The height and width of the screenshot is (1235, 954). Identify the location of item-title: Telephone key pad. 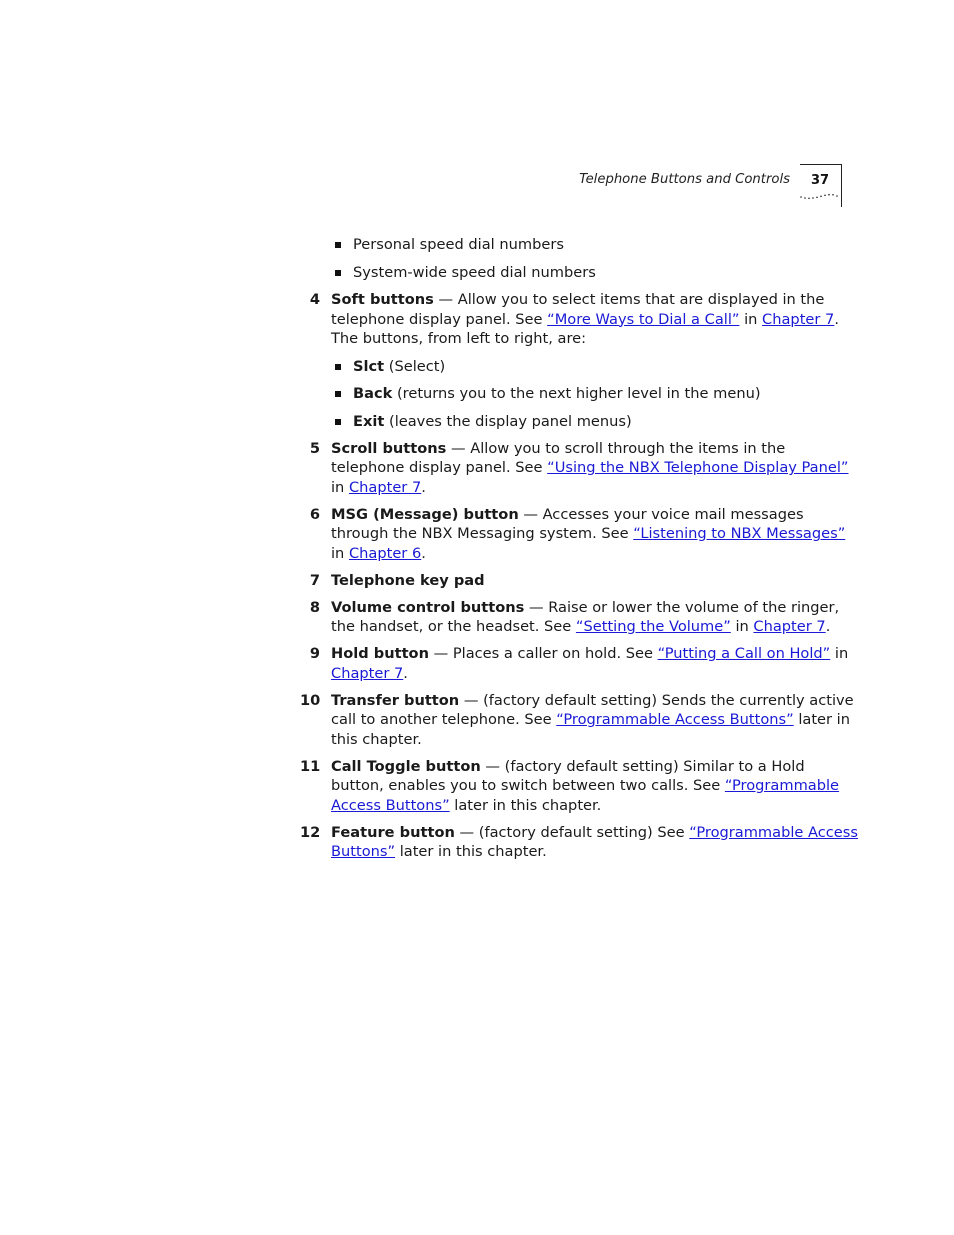
(408, 580).